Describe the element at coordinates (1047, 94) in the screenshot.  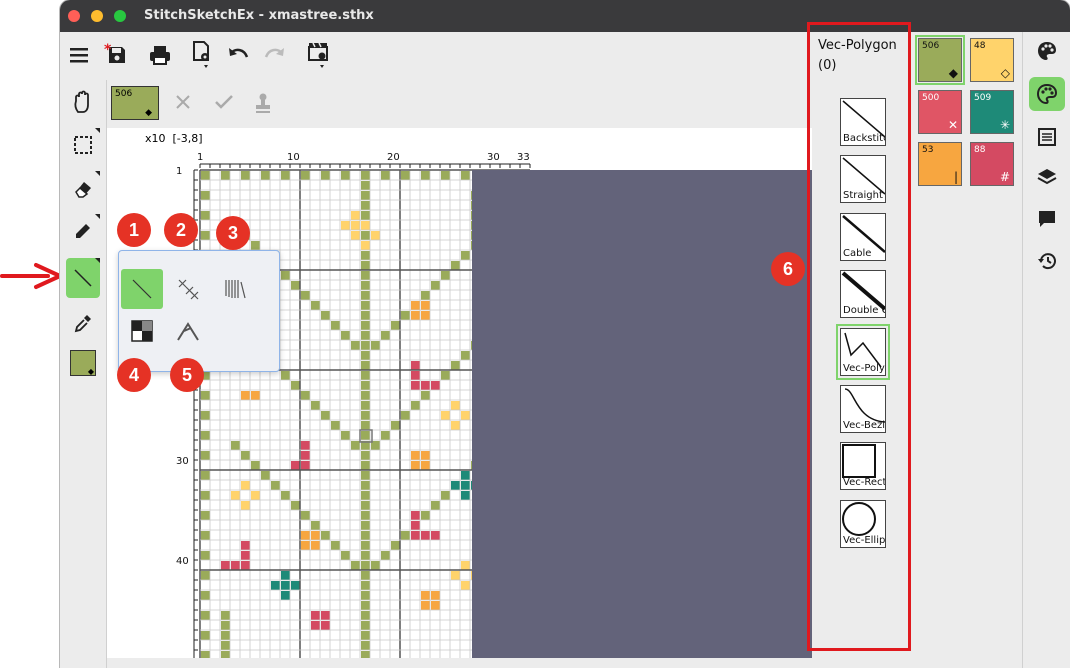
I see `palette-outline-icon` at that location.